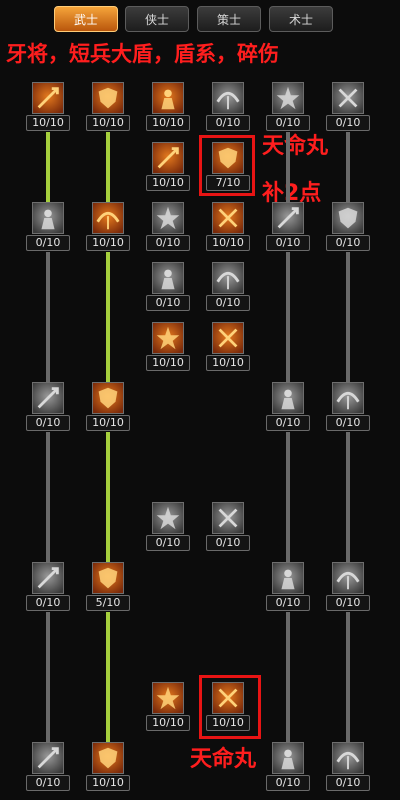  Describe the element at coordinates (228, 518) in the screenshot. I see `stand-icon` at that location.